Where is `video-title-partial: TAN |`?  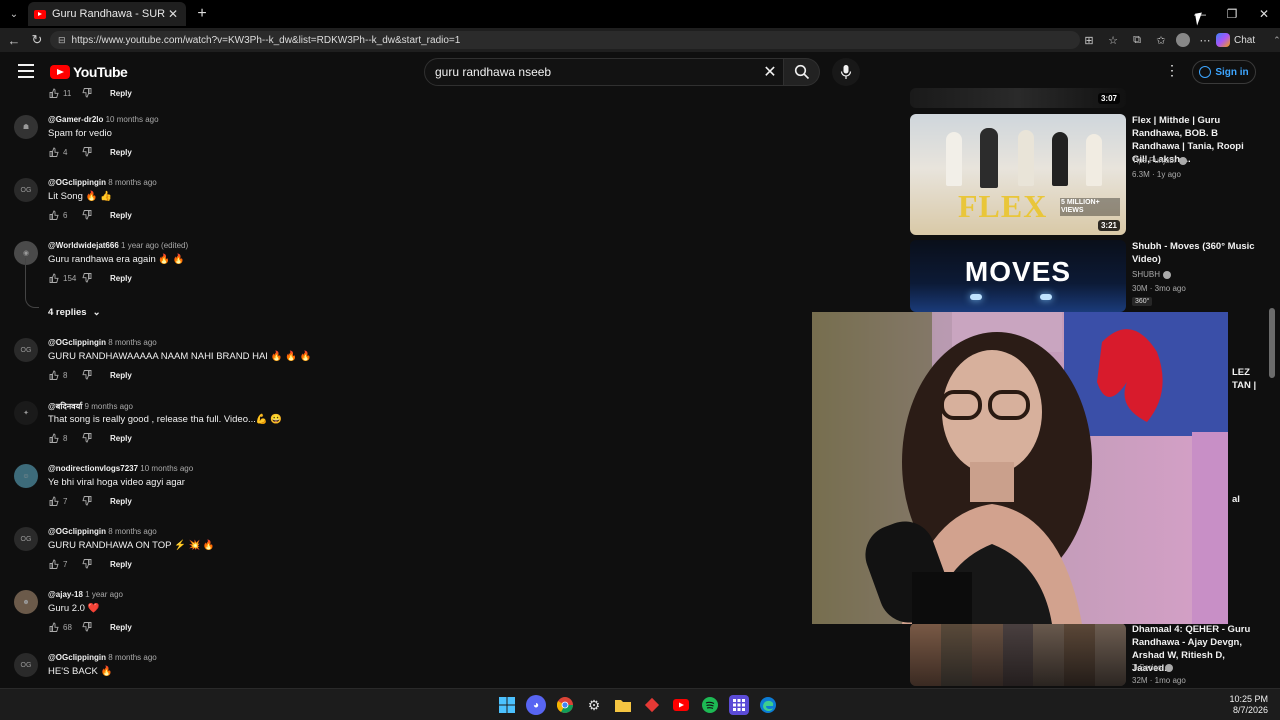
video-title-partial: TAN | is located at coordinates (1244, 385).